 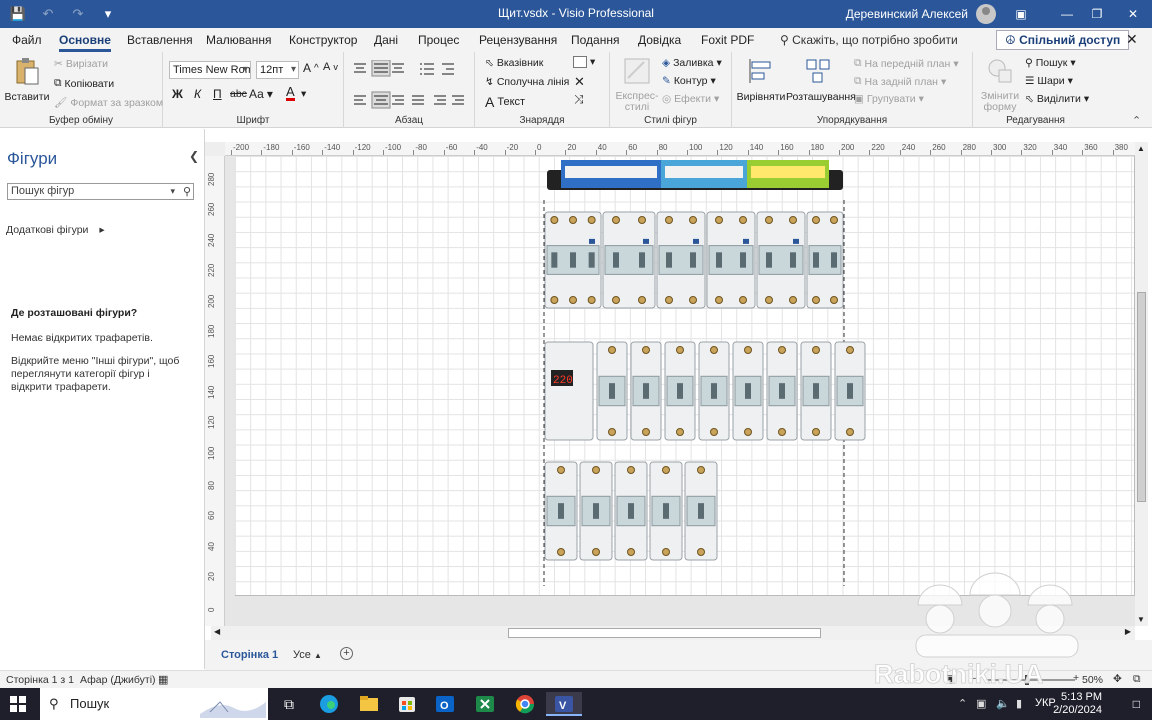 What do you see at coordinates (1128, 631) in the screenshot?
I see `scroll-right-icon: ▶` at bounding box center [1128, 631].